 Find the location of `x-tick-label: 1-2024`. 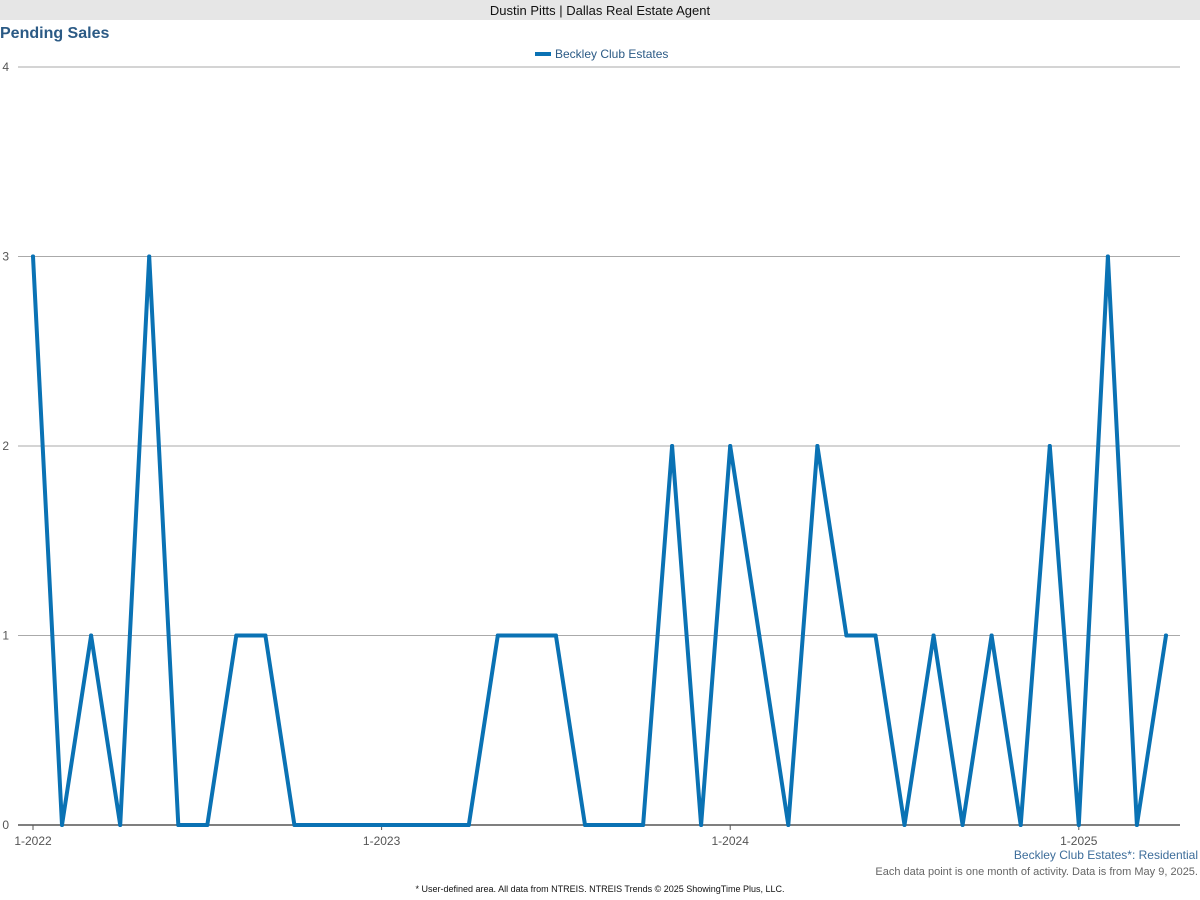

x-tick-label: 1-2024 is located at coordinates (731, 841).